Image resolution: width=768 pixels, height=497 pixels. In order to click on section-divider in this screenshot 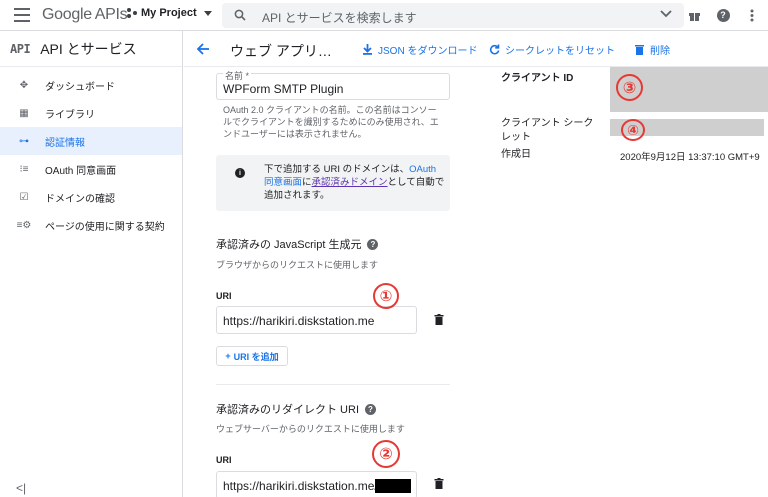, I will do `click(333, 384)`.